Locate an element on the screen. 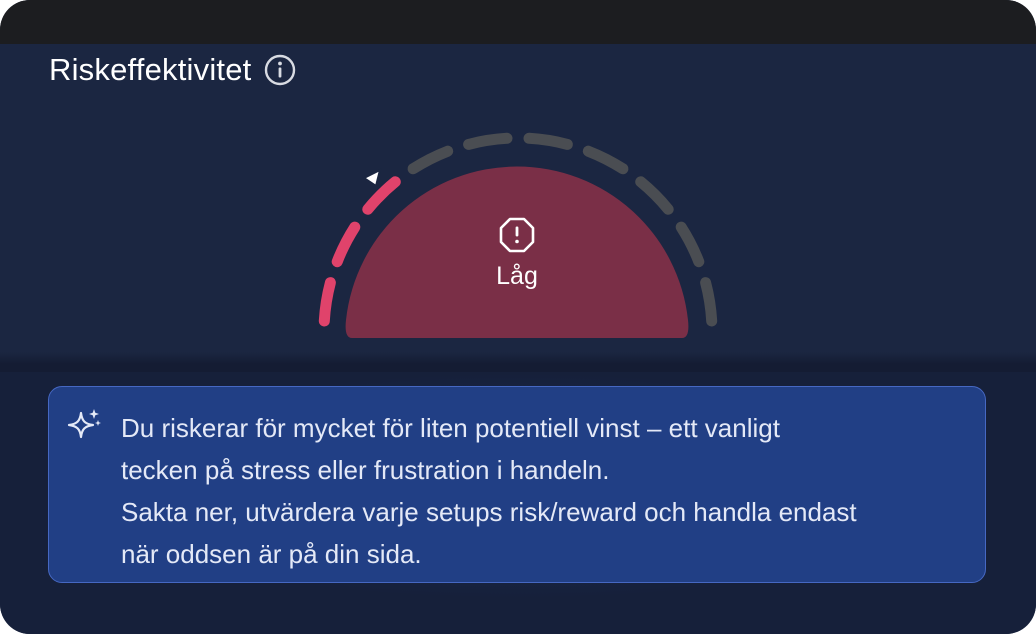 This screenshot has height=634, width=1036. gauge-label: Låg is located at coordinates (517, 276).